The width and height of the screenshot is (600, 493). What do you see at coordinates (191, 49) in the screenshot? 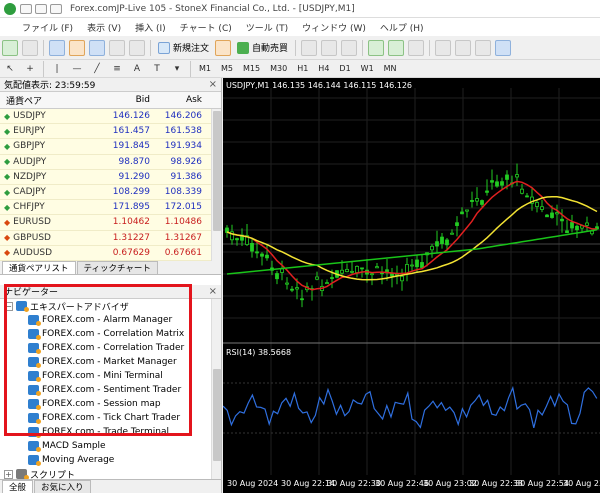
I see `new-order-label: 新規注文` at bounding box center [191, 49].